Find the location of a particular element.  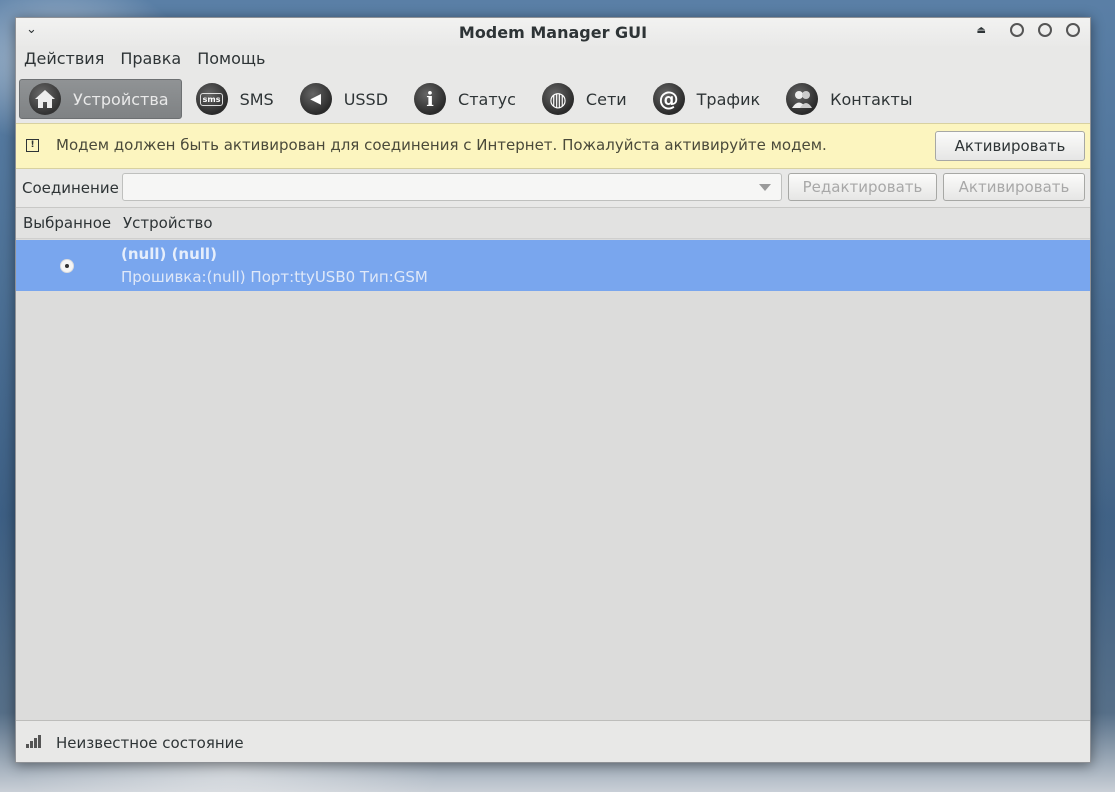

tab-networks: ◍ Сети is located at coordinates (586, 99).